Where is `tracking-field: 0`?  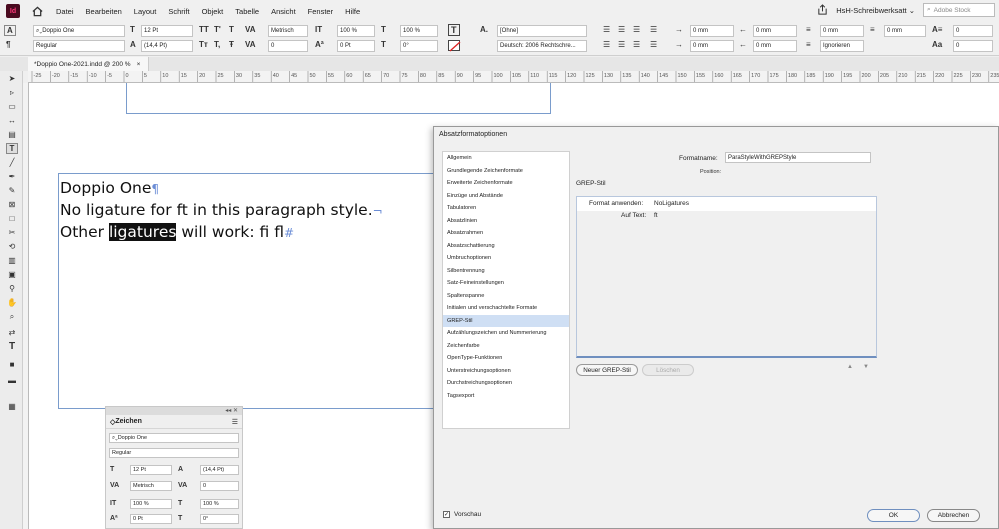 tracking-field: 0 is located at coordinates (288, 46).